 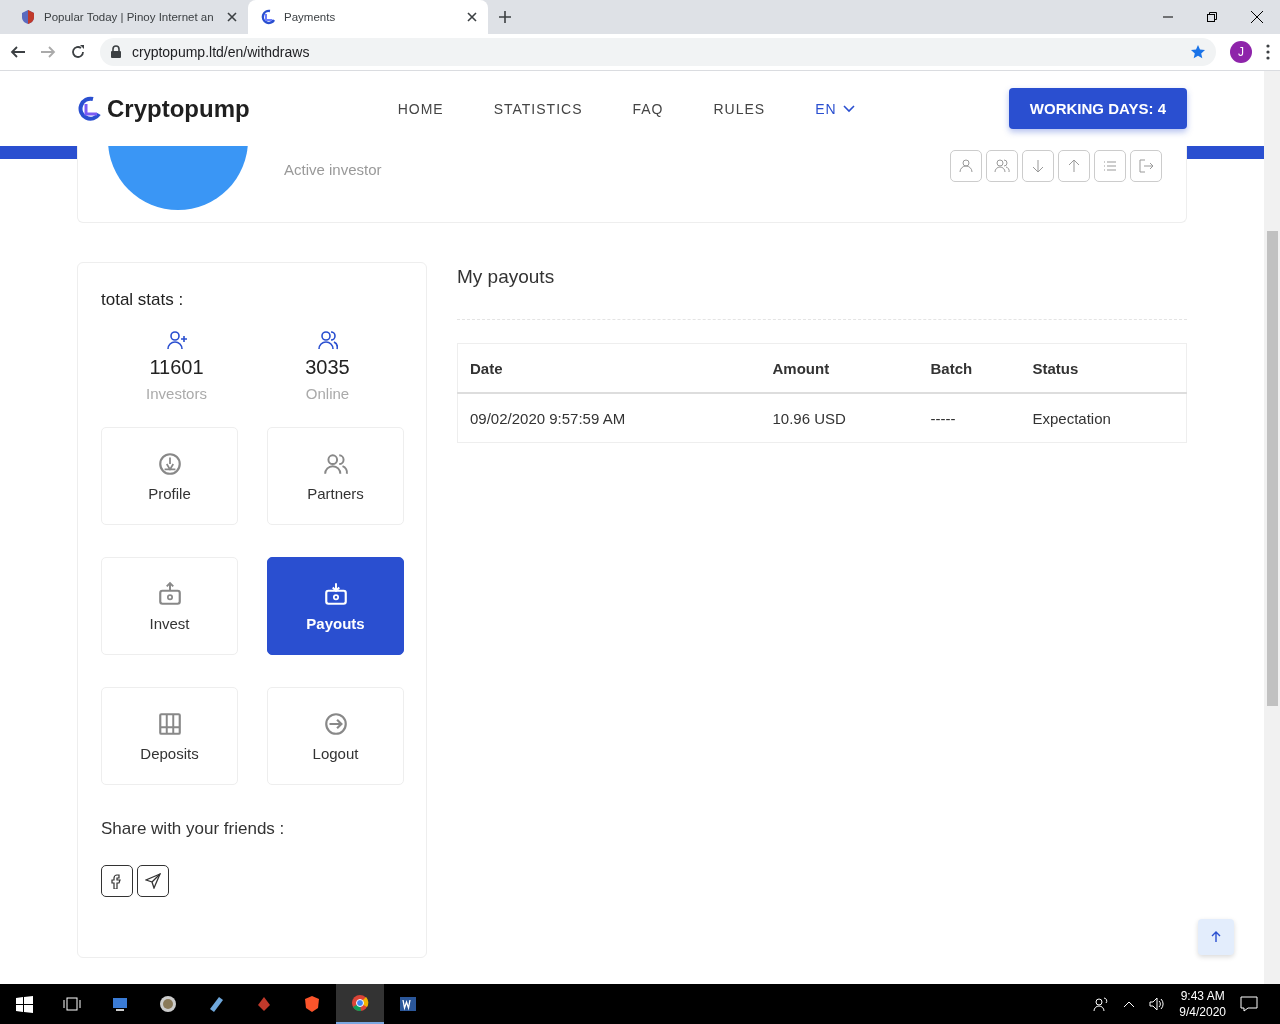 What do you see at coordinates (1129, 1004) in the screenshot?
I see `chevron-up-icon` at bounding box center [1129, 1004].